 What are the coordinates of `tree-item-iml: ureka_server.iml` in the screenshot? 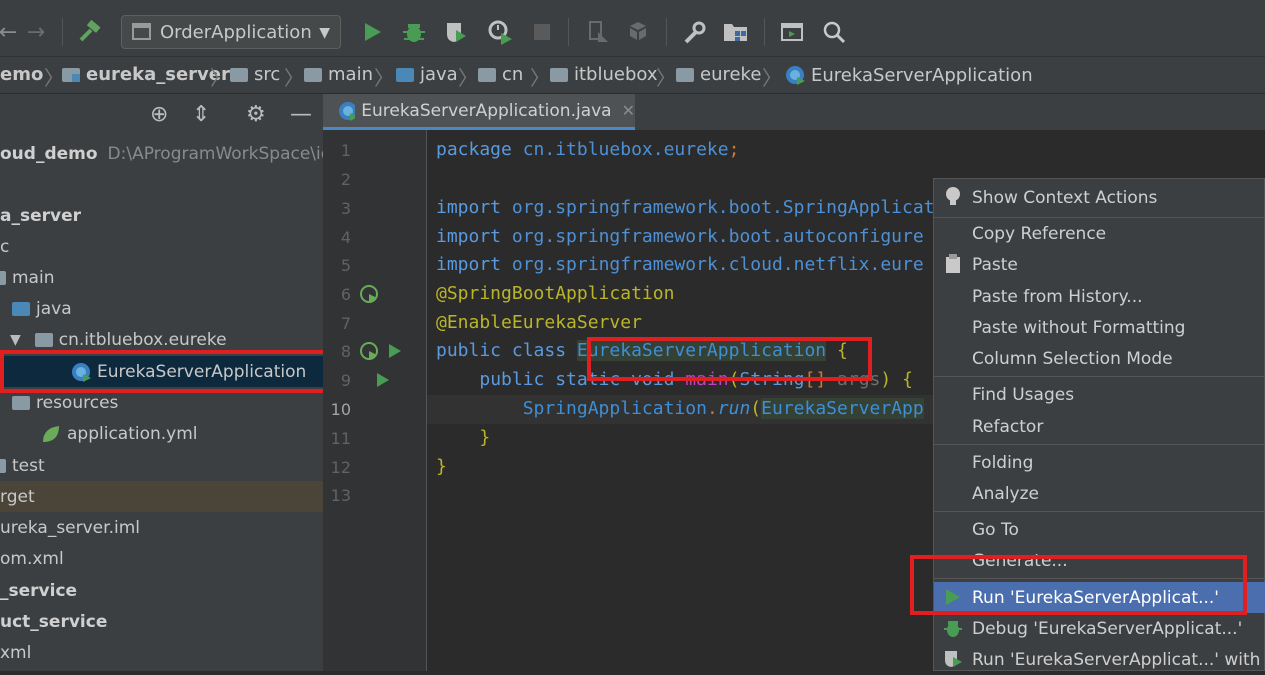 It's located at (161, 527).